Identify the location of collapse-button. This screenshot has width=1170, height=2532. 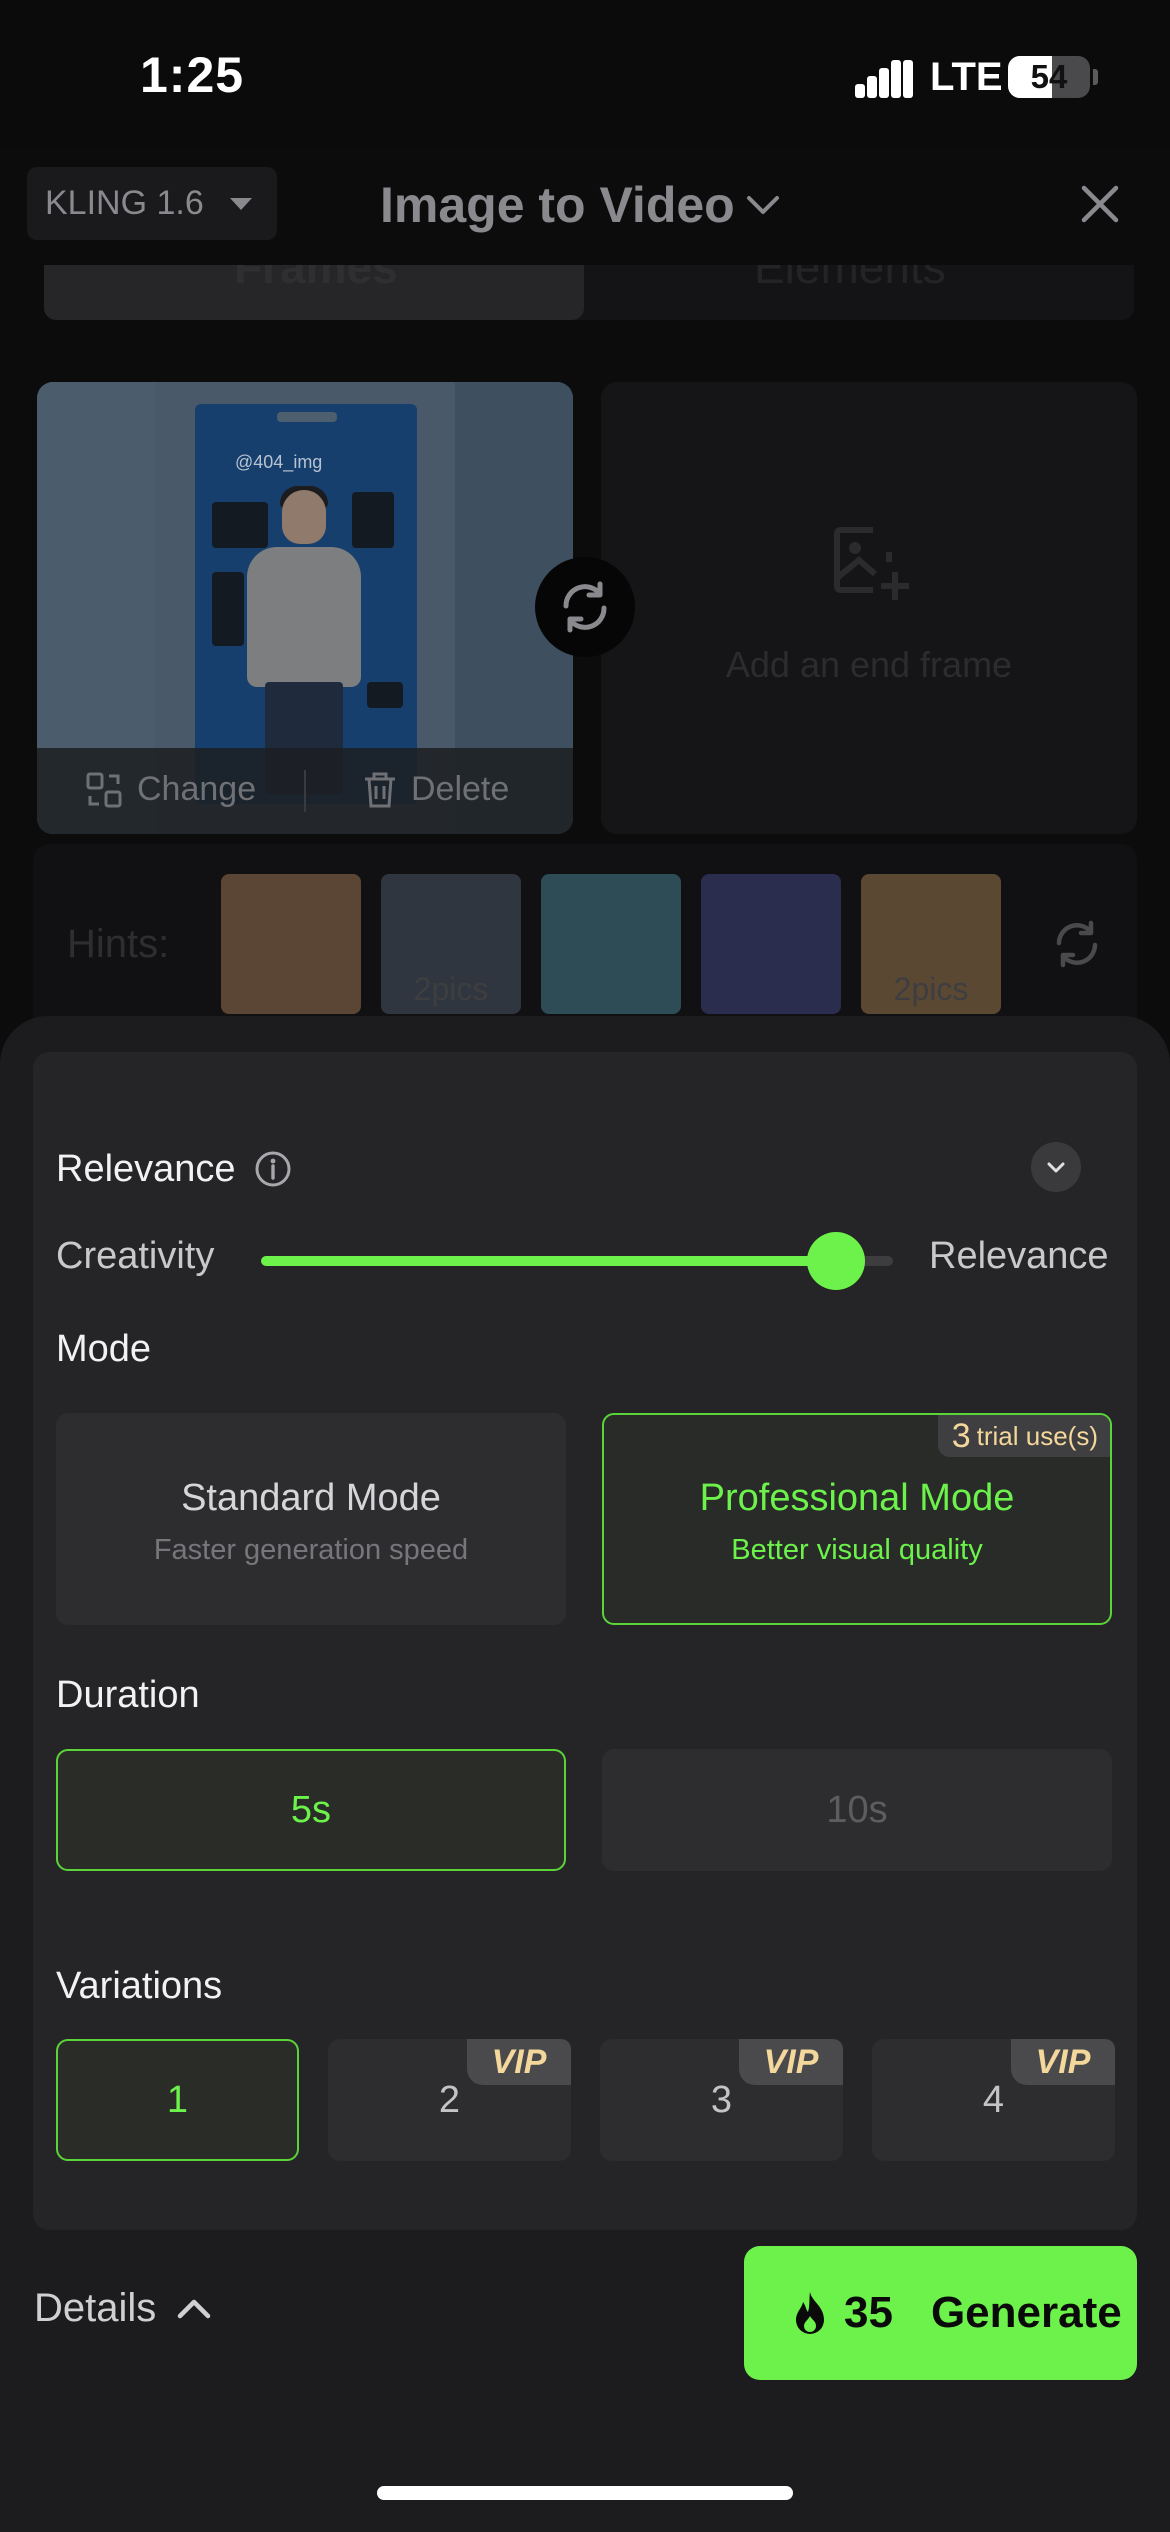
(1056, 1167).